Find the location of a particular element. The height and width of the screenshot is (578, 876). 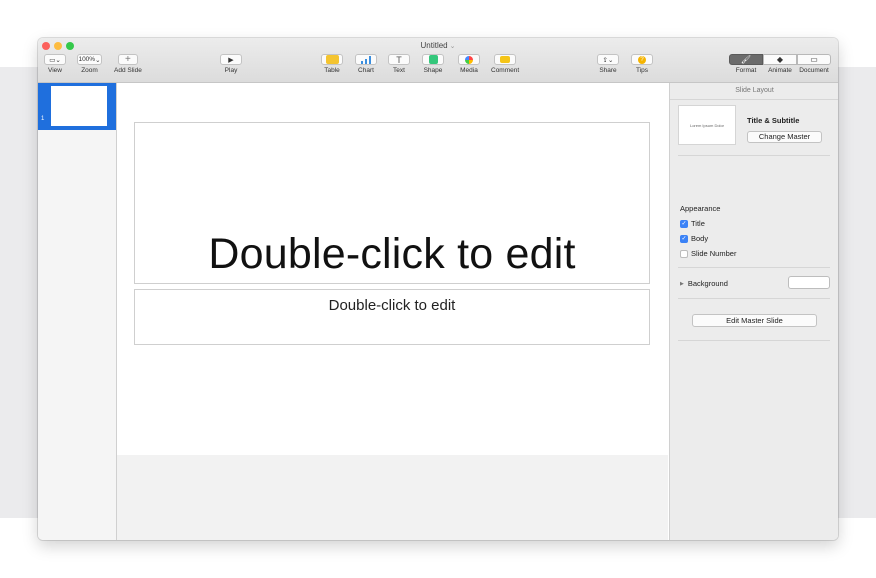

text-label: Text is located at coordinates (399, 70).